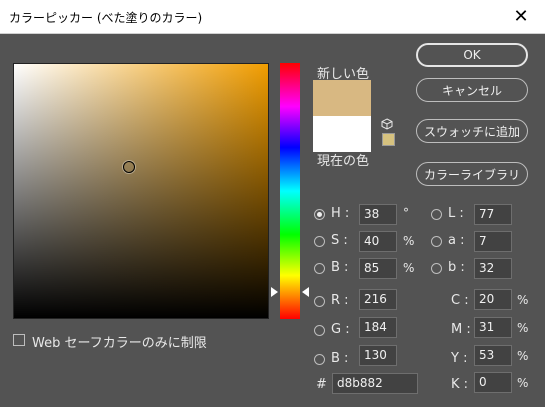 The height and width of the screenshot is (407, 545). What do you see at coordinates (493, 382) in the screenshot?
I see `k-input: 0` at bounding box center [493, 382].